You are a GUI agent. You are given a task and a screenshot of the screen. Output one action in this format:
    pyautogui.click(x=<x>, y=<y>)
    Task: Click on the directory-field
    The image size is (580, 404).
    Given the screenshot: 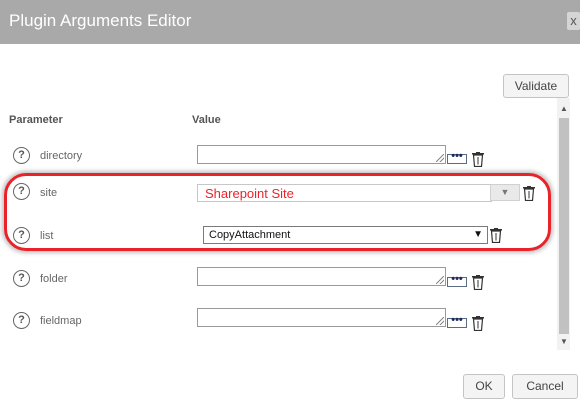 What is the action you would take?
    pyautogui.click(x=321, y=154)
    